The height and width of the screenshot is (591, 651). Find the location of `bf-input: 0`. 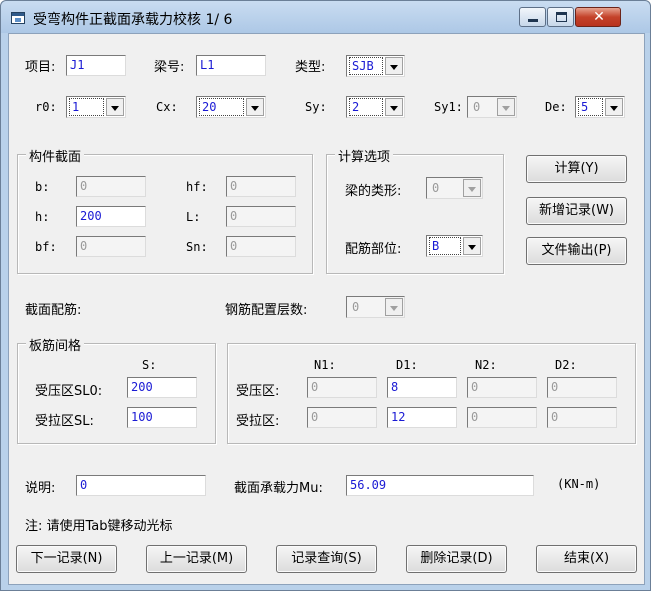

bf-input: 0 is located at coordinates (111, 246).